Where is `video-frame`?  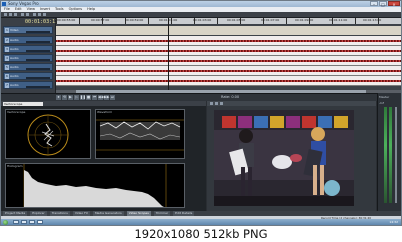 video-frame is located at coordinates (284, 158).